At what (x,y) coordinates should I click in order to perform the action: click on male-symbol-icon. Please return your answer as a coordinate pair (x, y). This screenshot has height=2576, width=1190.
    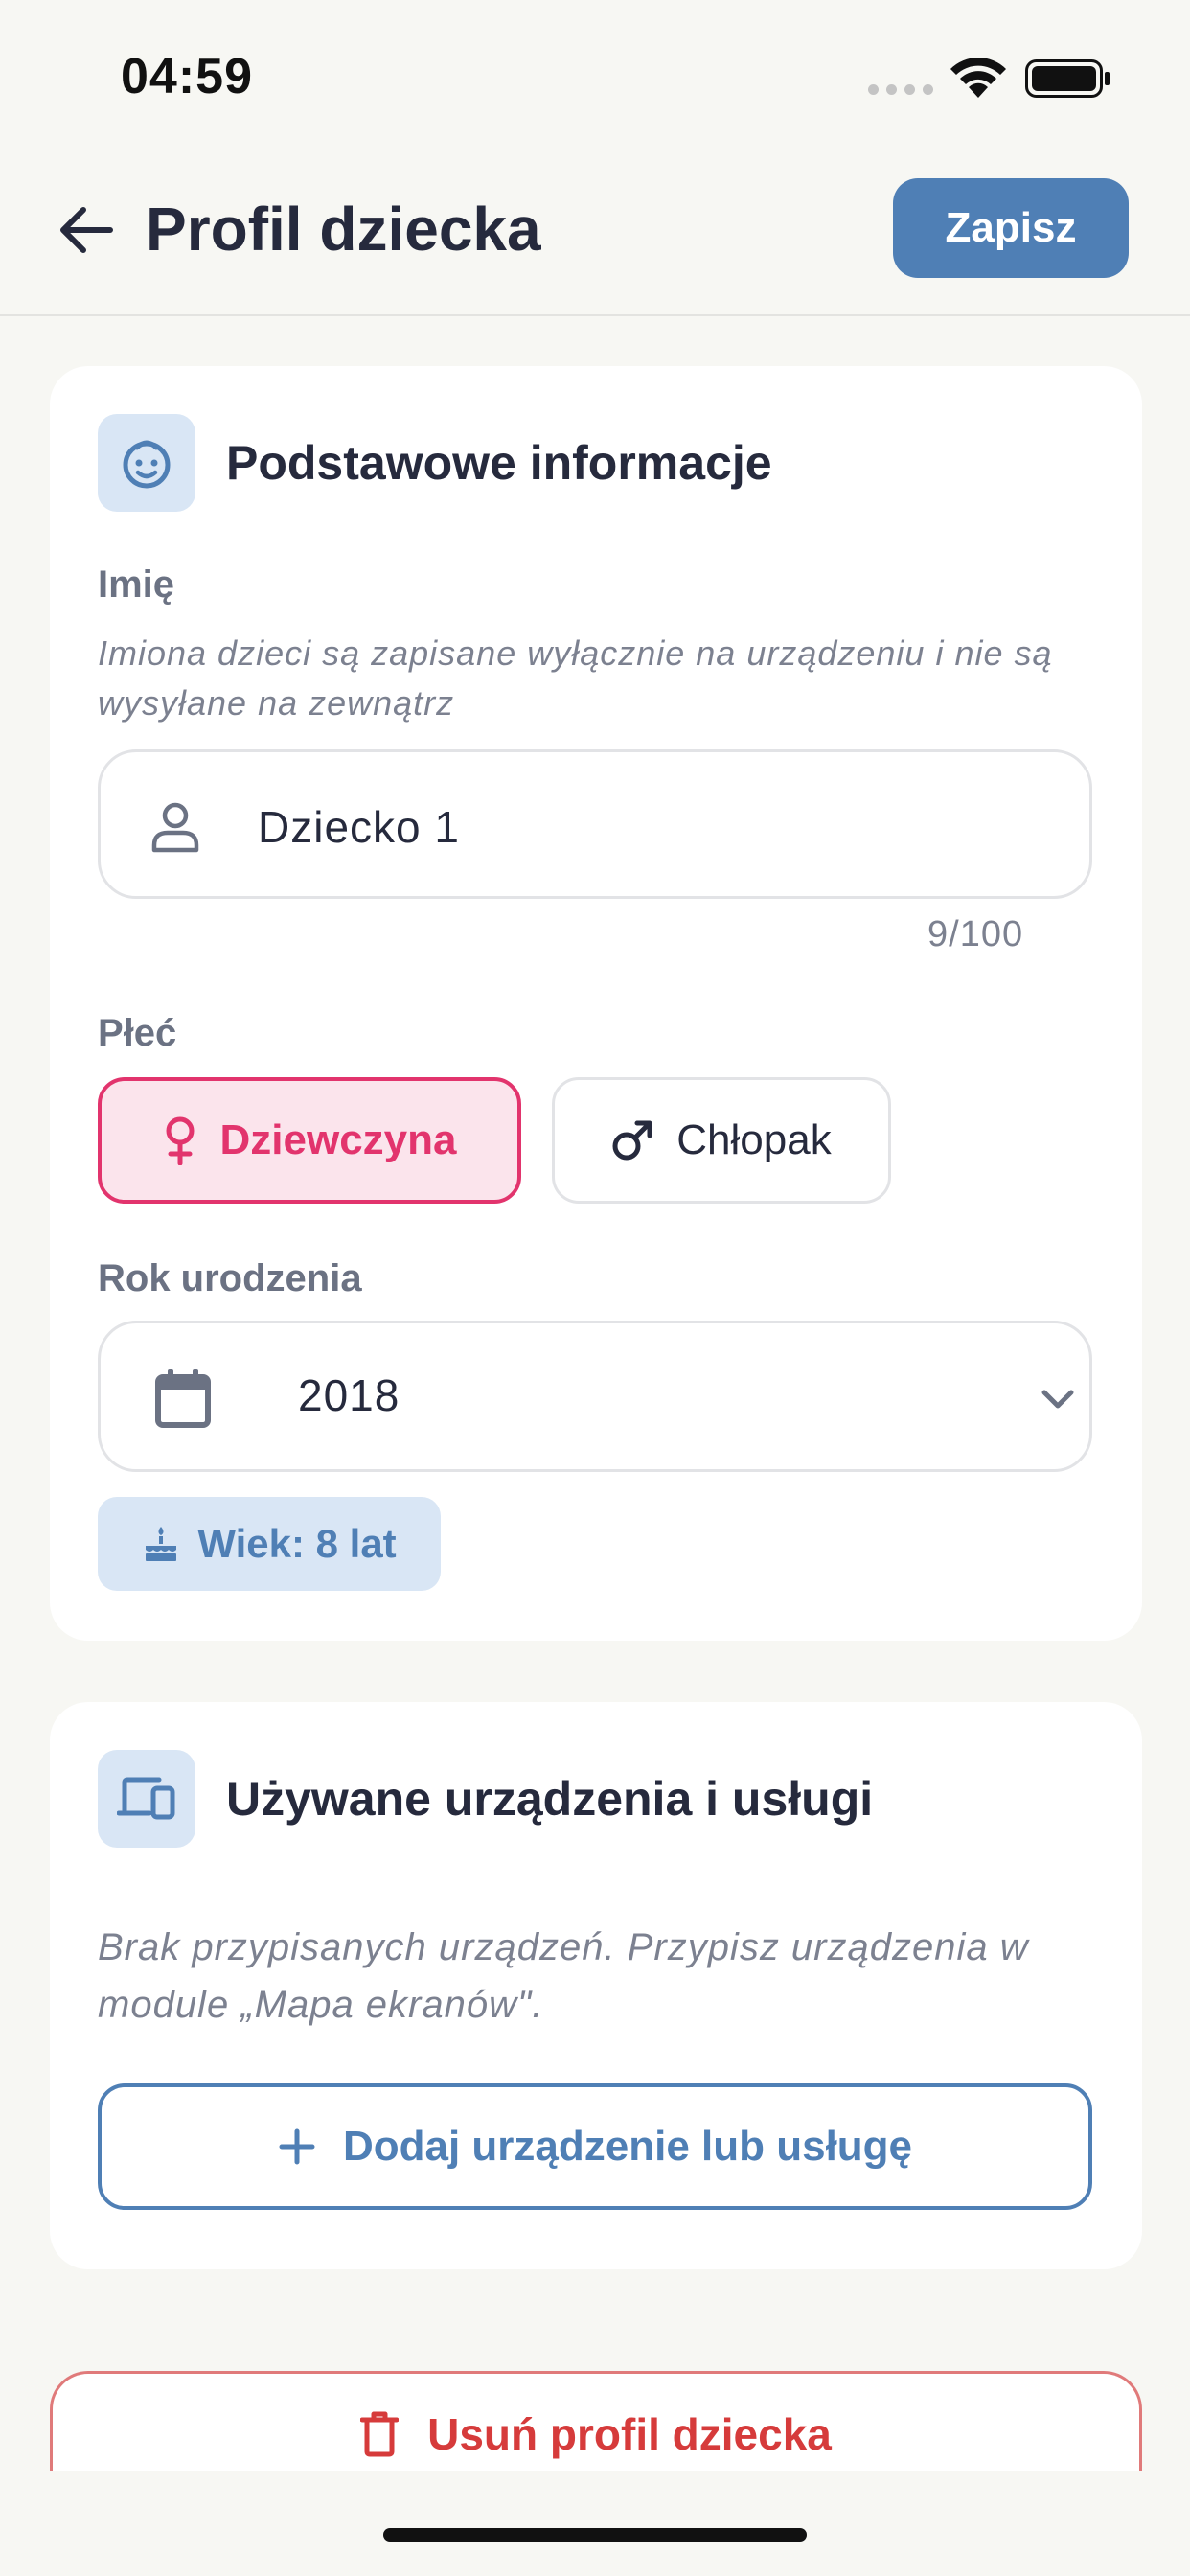
    Looking at the image, I should click on (632, 1140).